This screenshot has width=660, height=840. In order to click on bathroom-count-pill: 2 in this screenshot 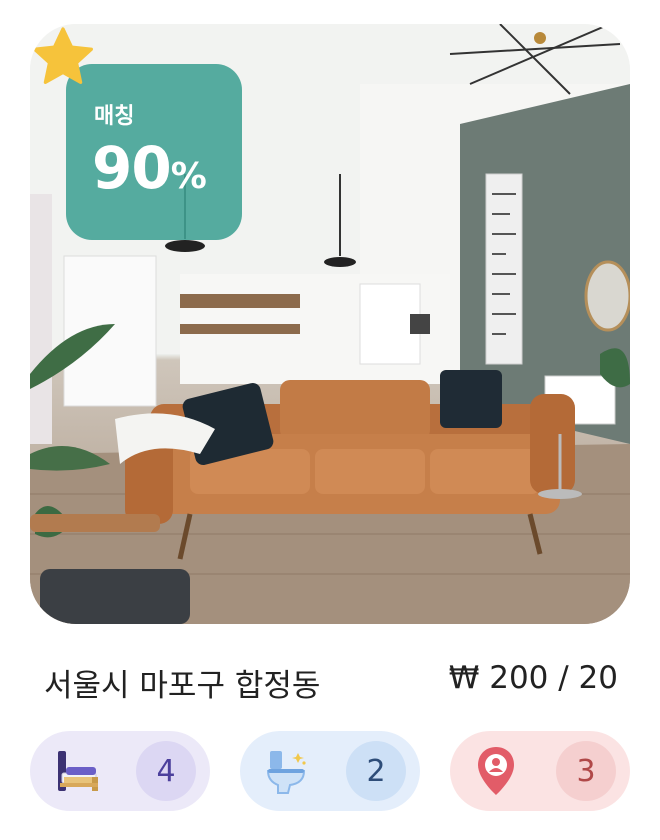, I will do `click(330, 771)`.